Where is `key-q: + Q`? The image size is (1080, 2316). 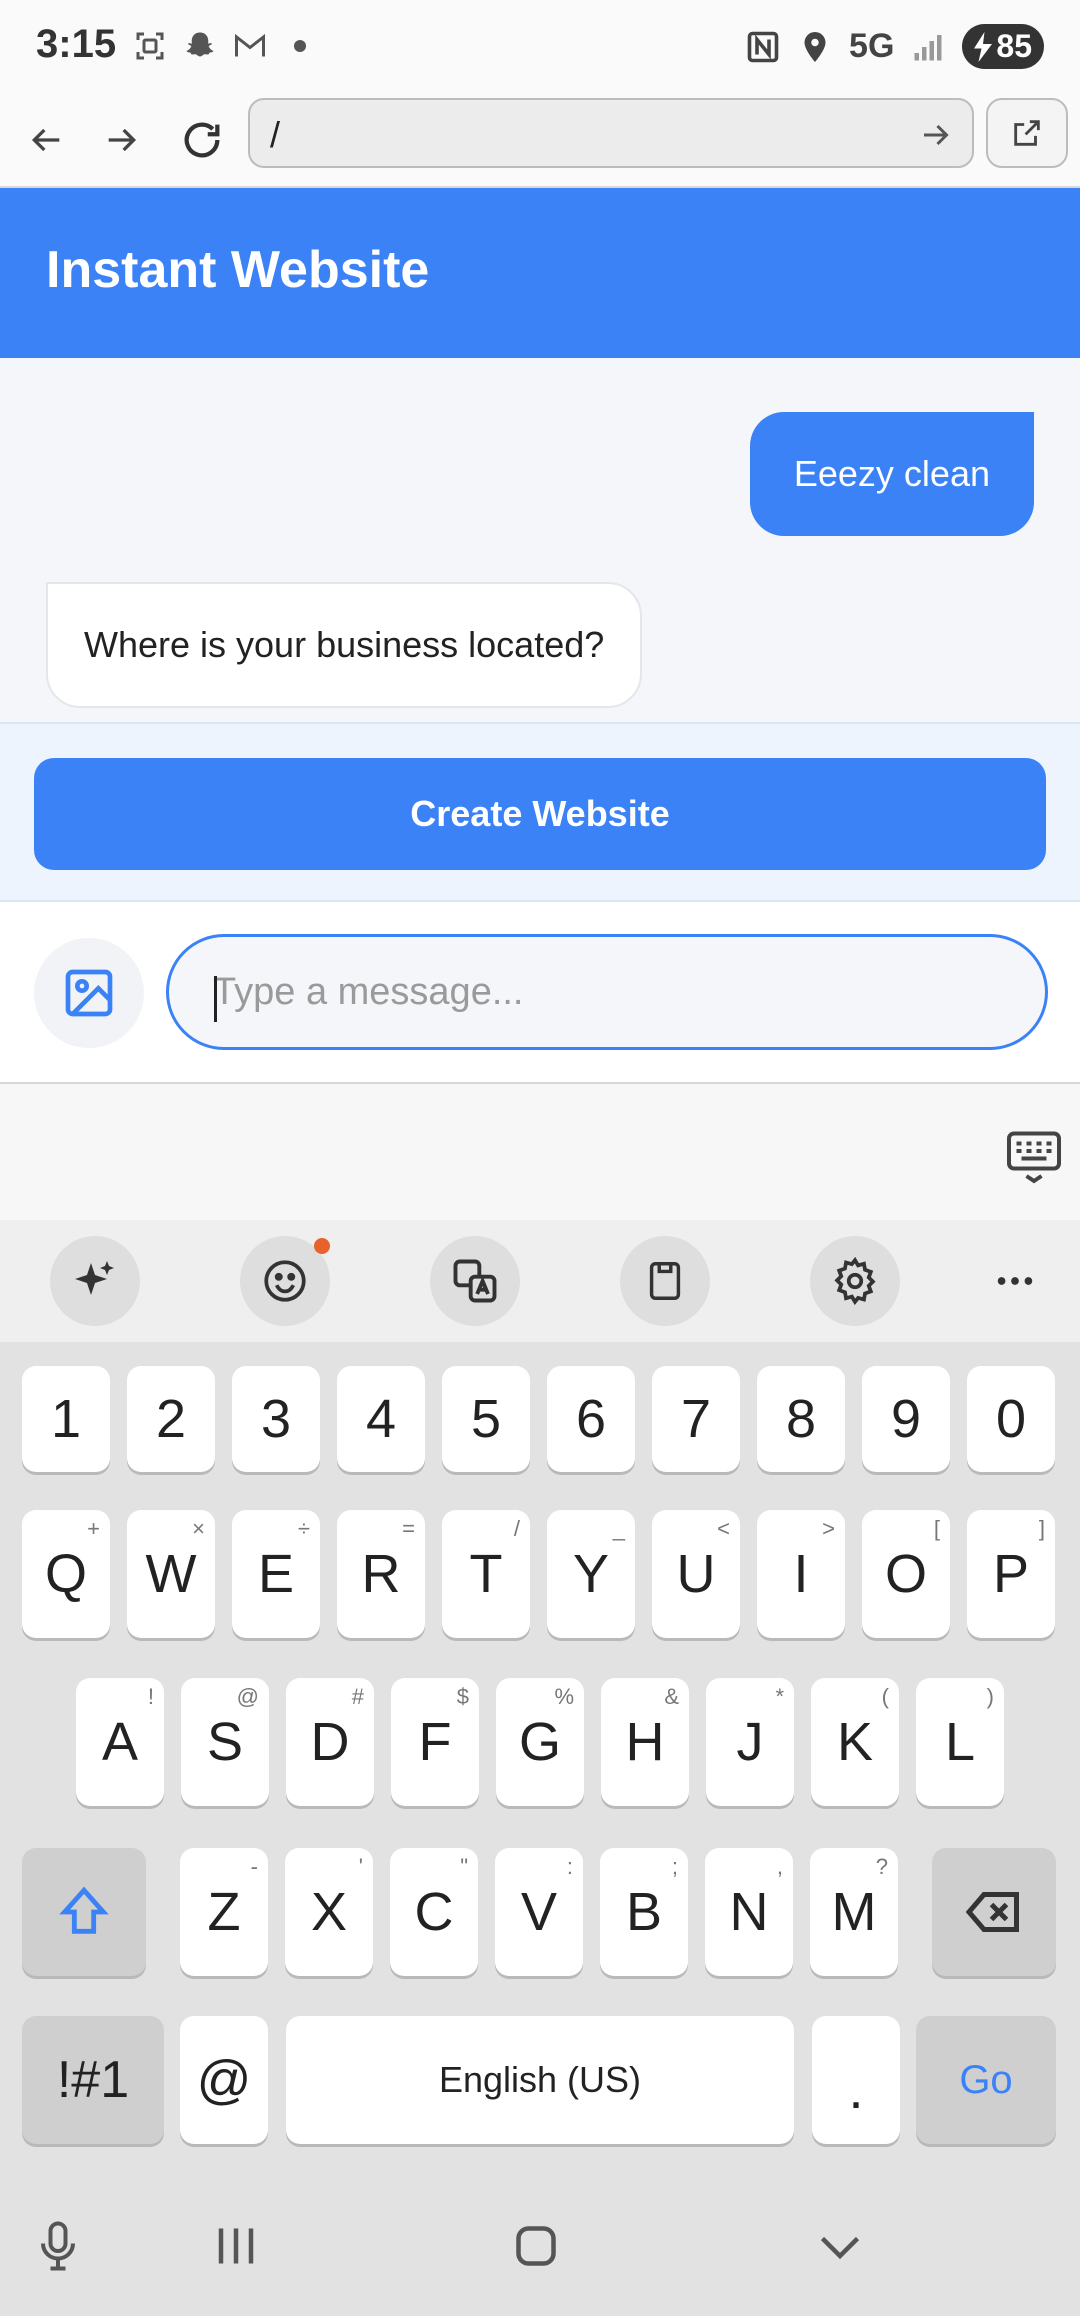
key-q: + Q is located at coordinates (66, 1574).